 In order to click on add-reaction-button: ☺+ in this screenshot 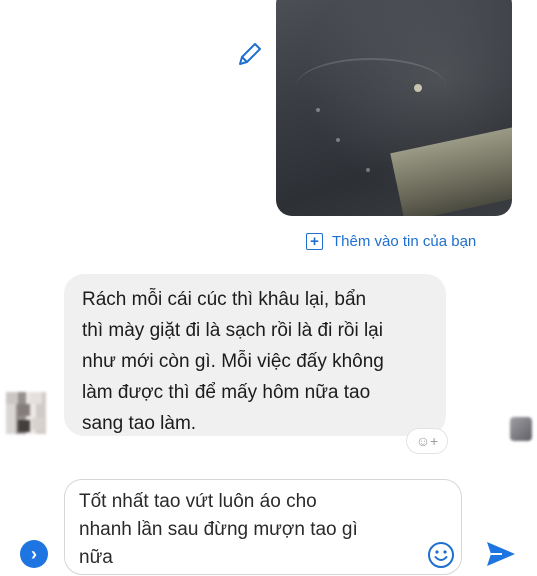, I will do `click(427, 441)`.